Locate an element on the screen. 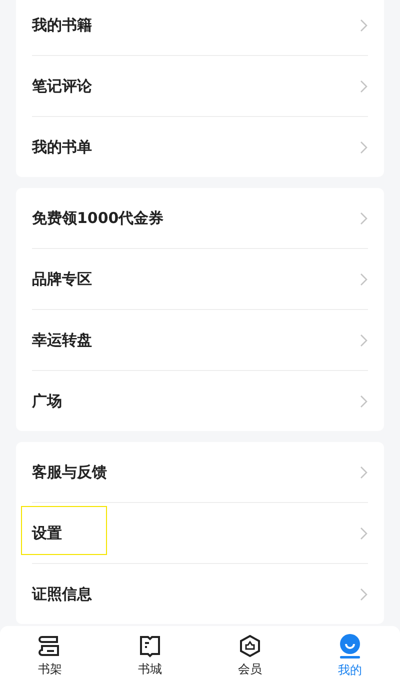  tab: 会员 is located at coordinates (250, 656).